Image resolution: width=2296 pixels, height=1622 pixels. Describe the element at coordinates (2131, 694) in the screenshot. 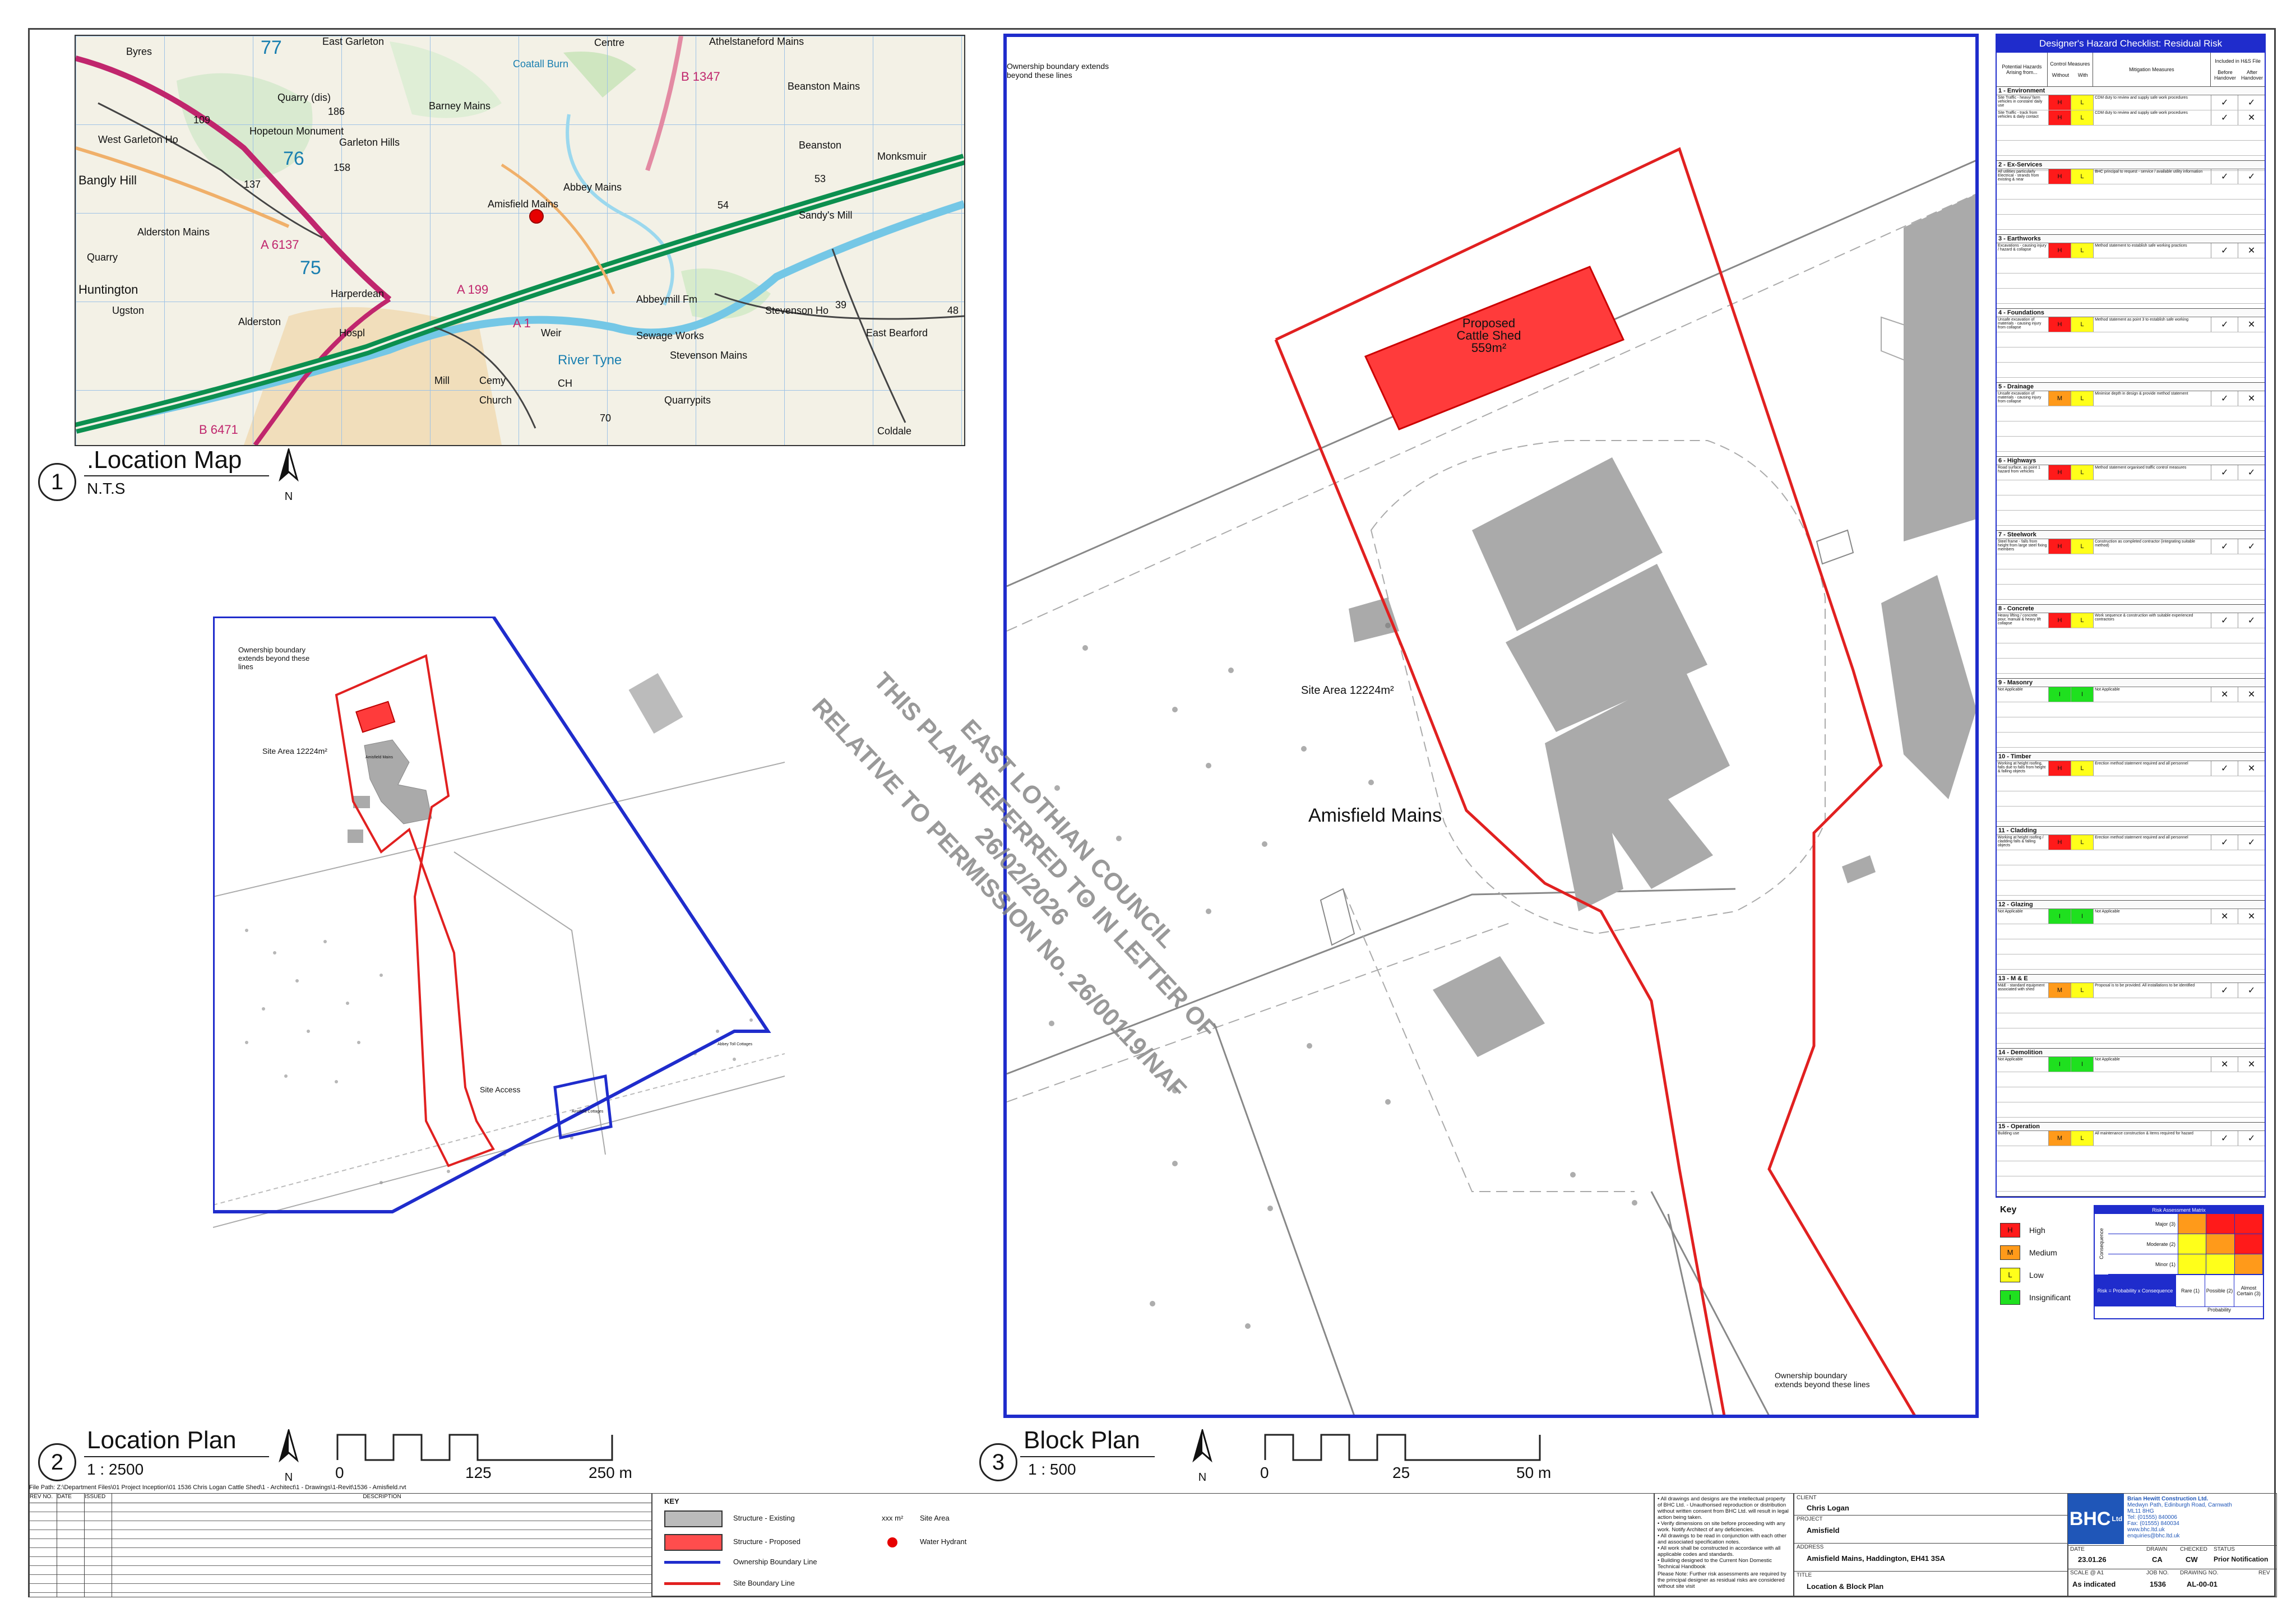

I see `hazard-row: Not Applicable I I Not Applicable ✕ ✕` at that location.